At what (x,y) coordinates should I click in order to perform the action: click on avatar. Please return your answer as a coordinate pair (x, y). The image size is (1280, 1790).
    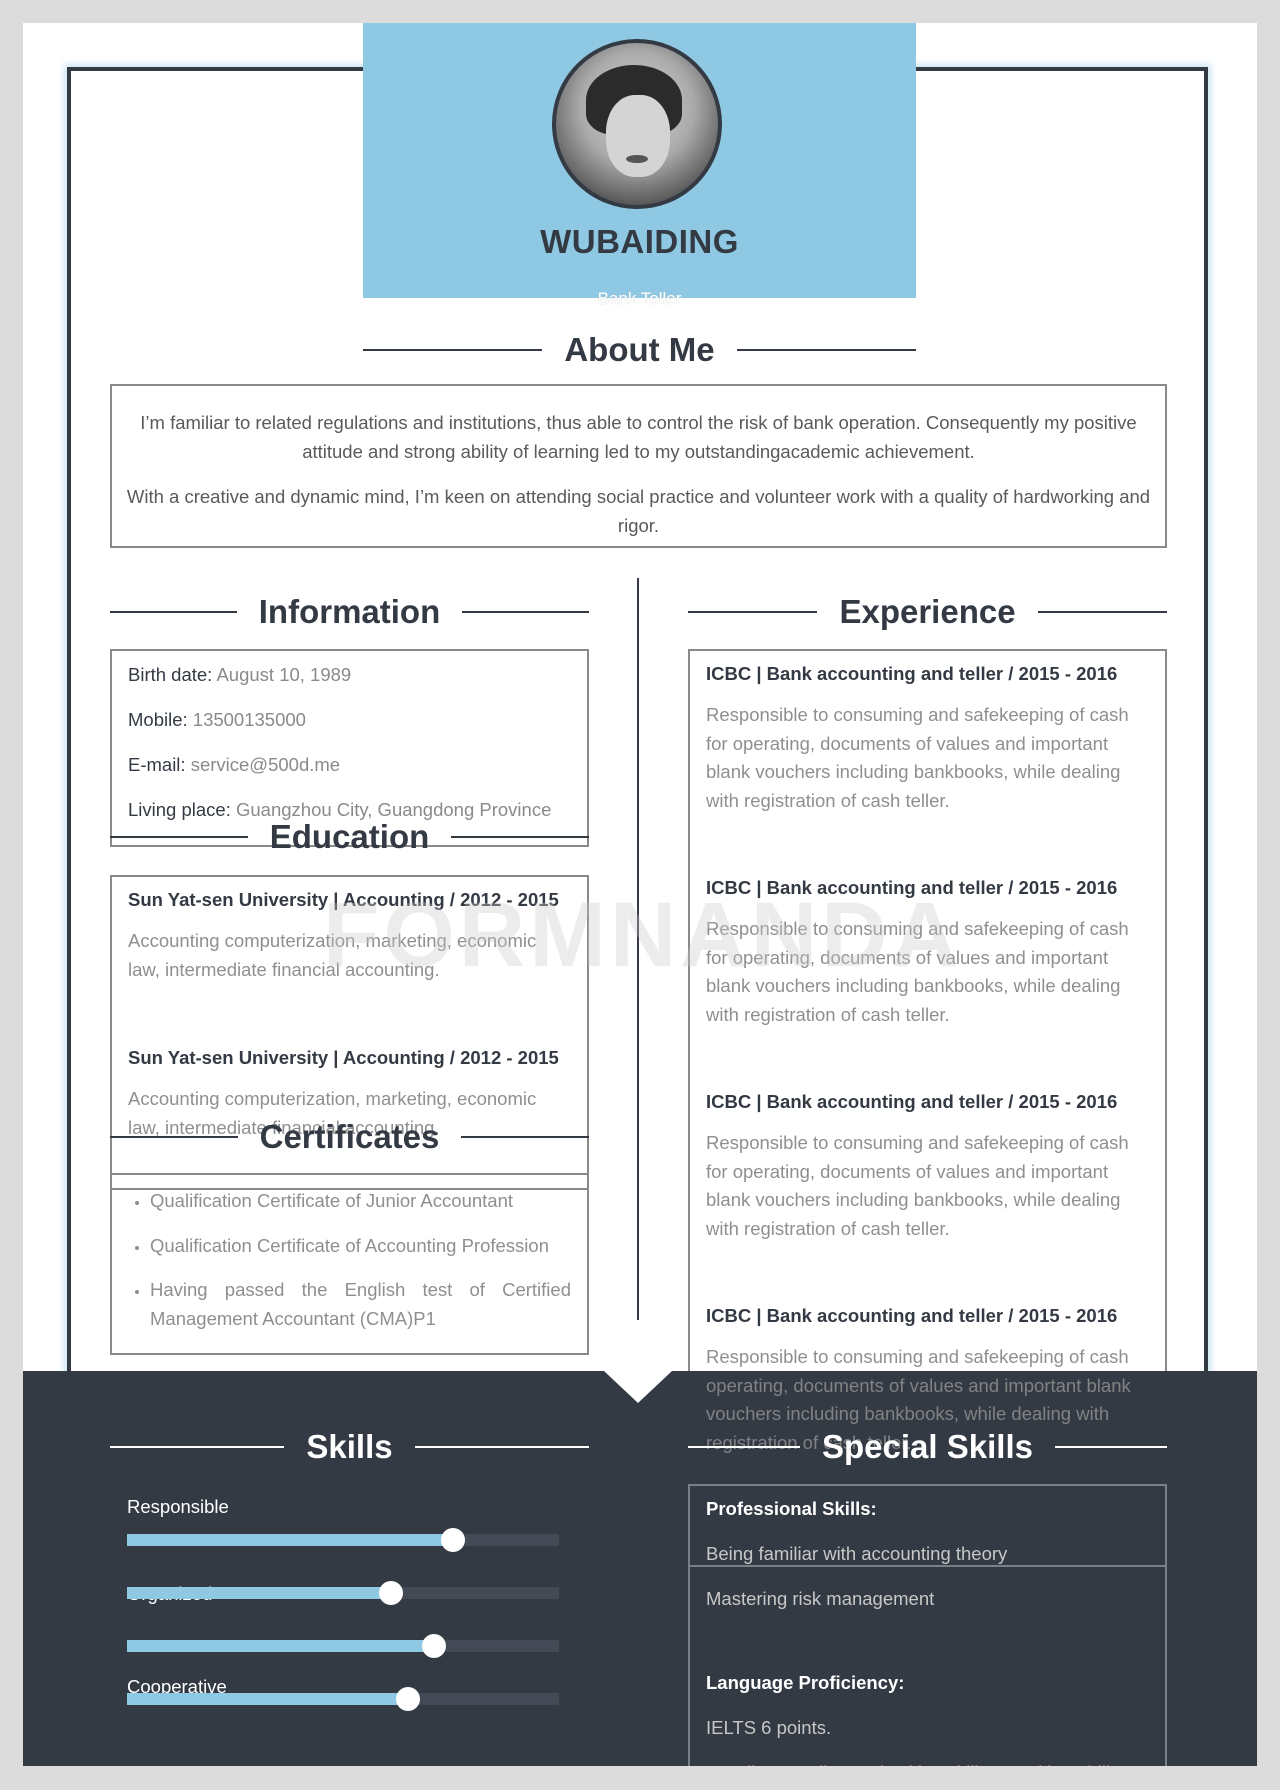
    Looking at the image, I should click on (637, 124).